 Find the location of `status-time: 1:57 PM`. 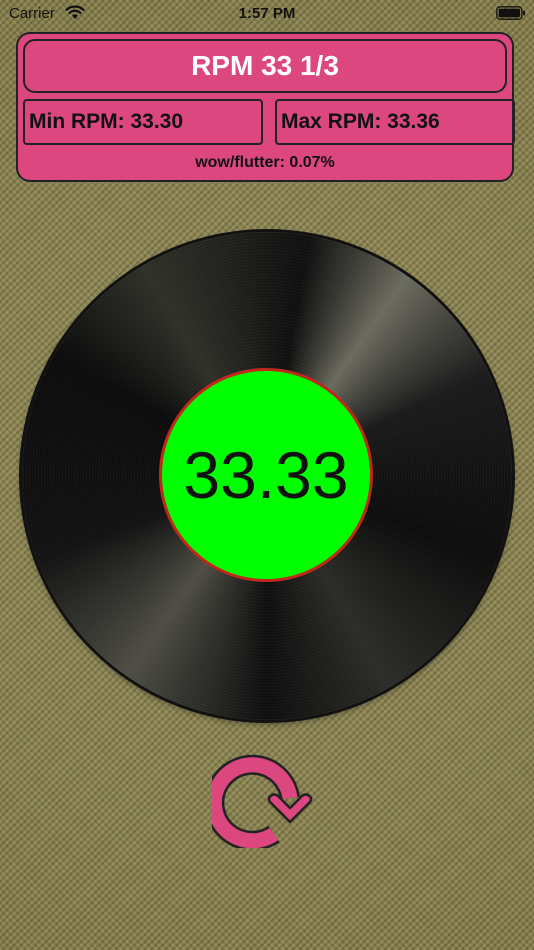

status-time: 1:57 PM is located at coordinates (267, 13).